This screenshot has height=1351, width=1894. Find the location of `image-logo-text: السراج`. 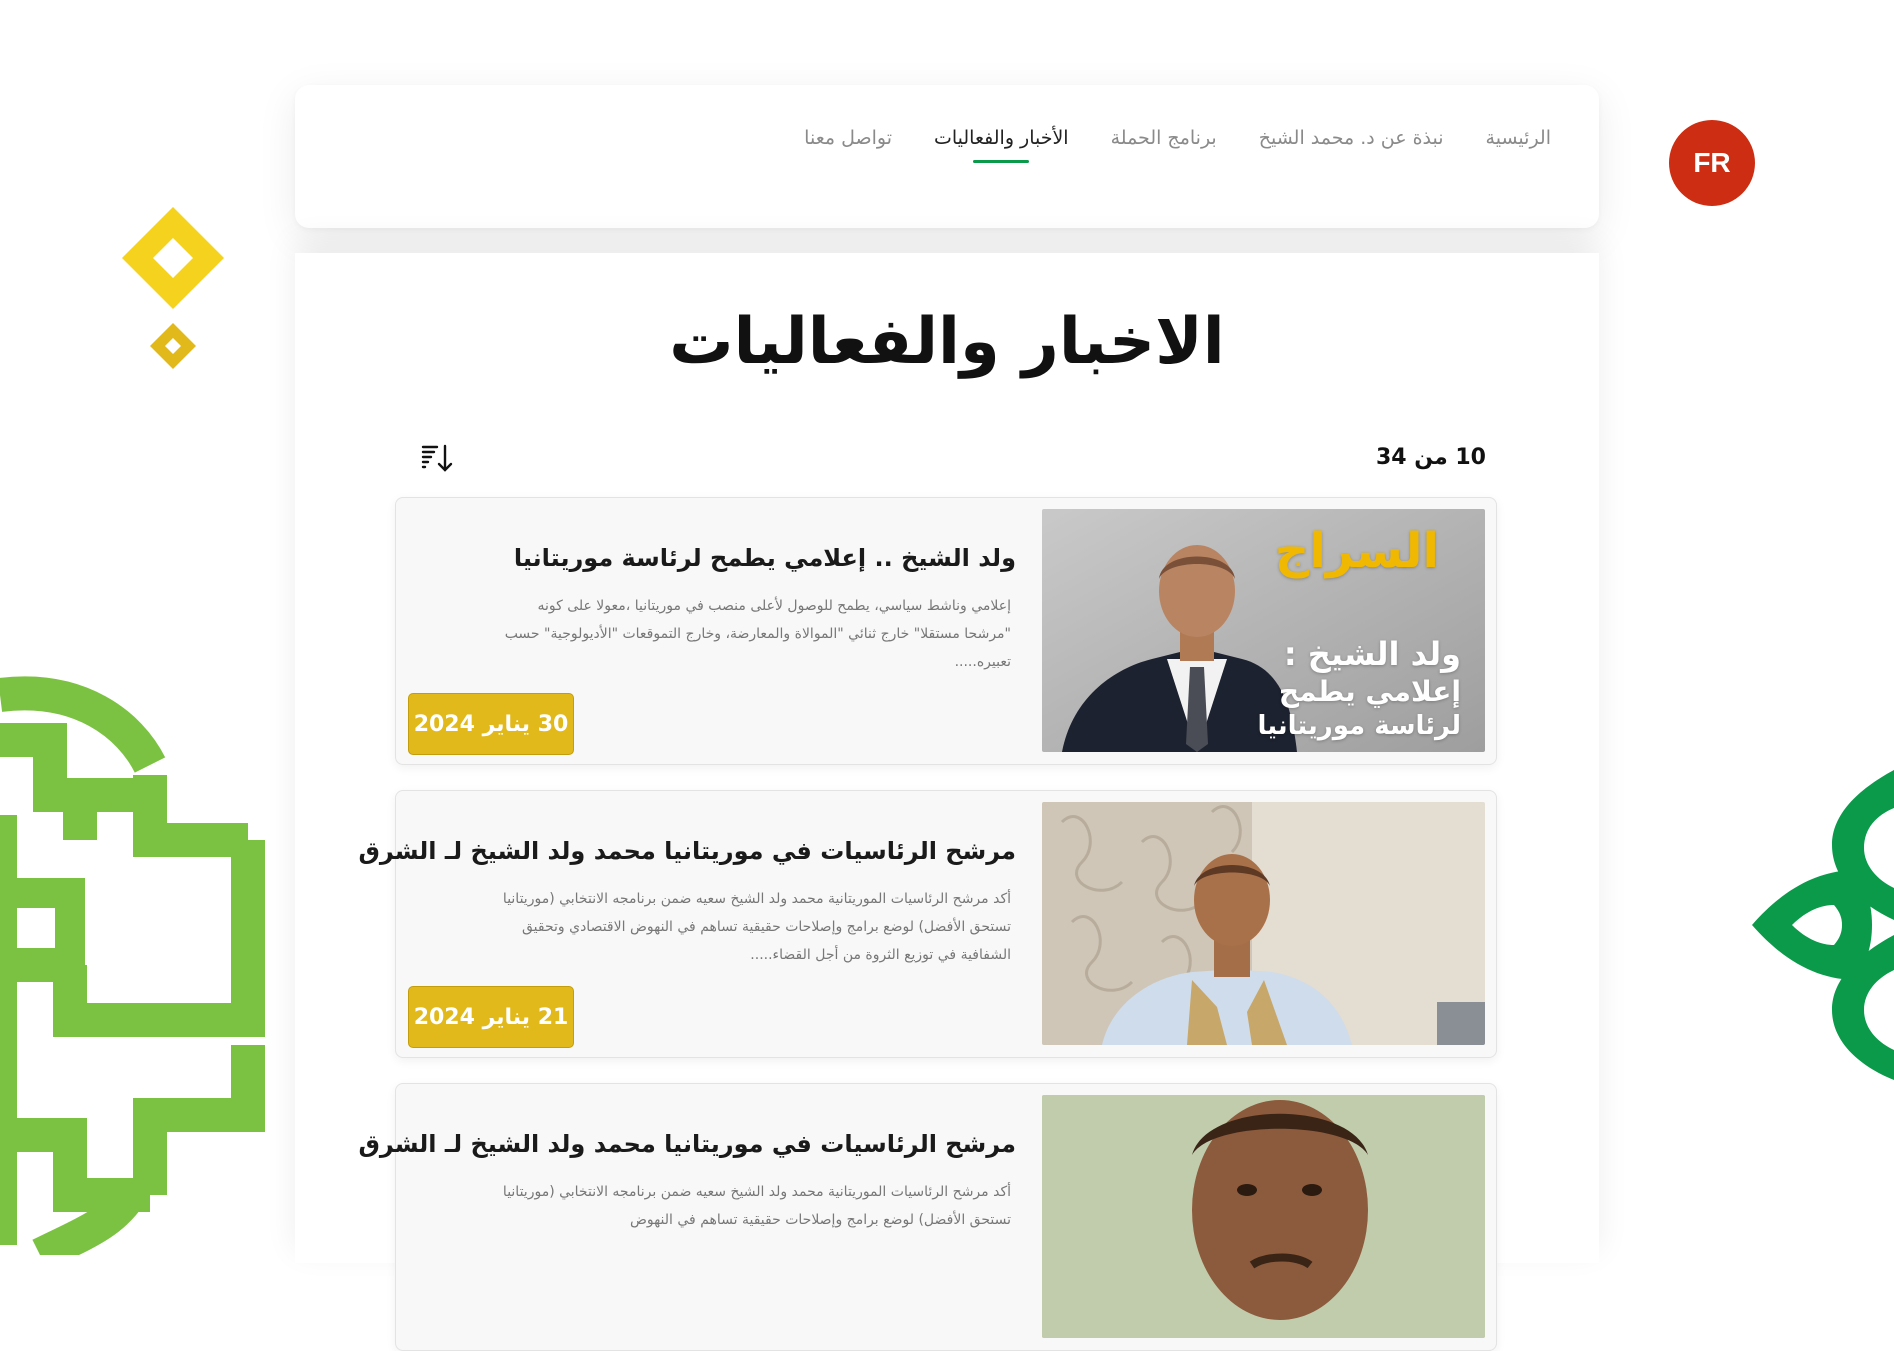

image-logo-text: السراج is located at coordinates (1356, 551).